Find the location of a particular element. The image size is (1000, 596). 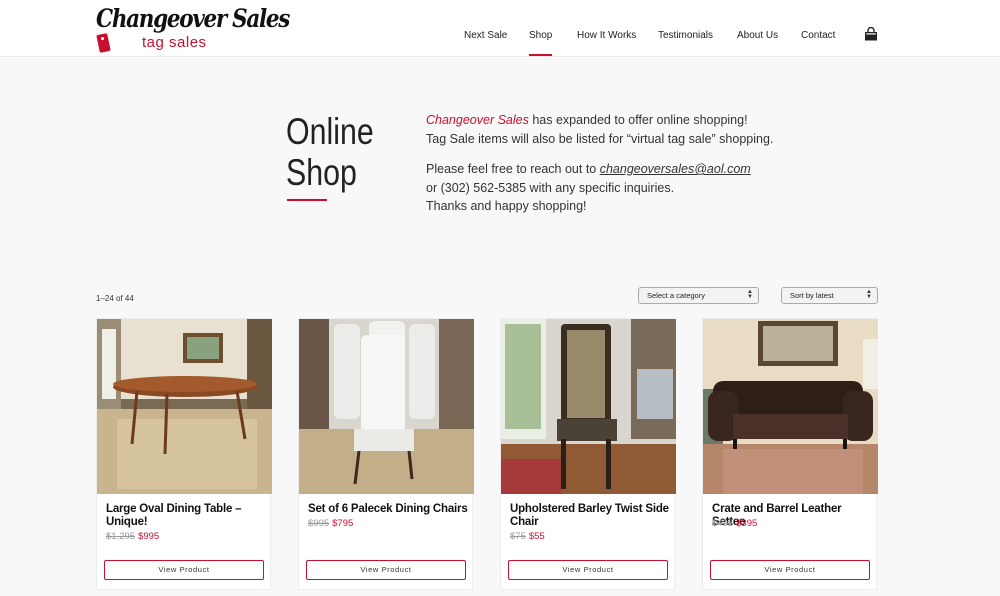

old-price: $75 is located at coordinates (518, 536).